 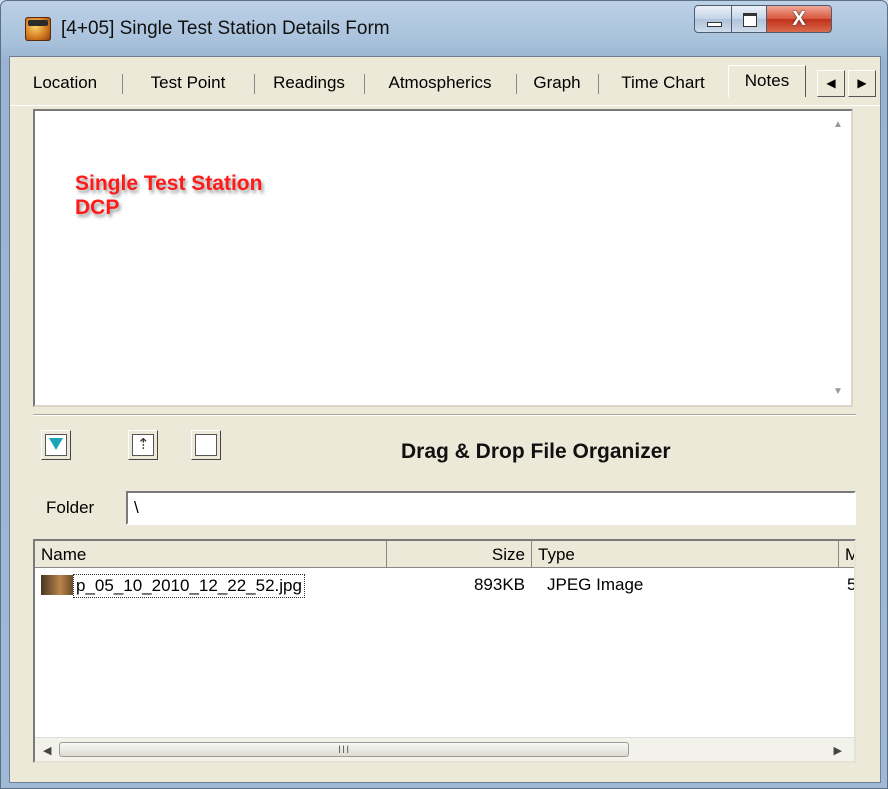 What do you see at coordinates (838, 750) in the screenshot?
I see `scroll-right-icon: ▶` at bounding box center [838, 750].